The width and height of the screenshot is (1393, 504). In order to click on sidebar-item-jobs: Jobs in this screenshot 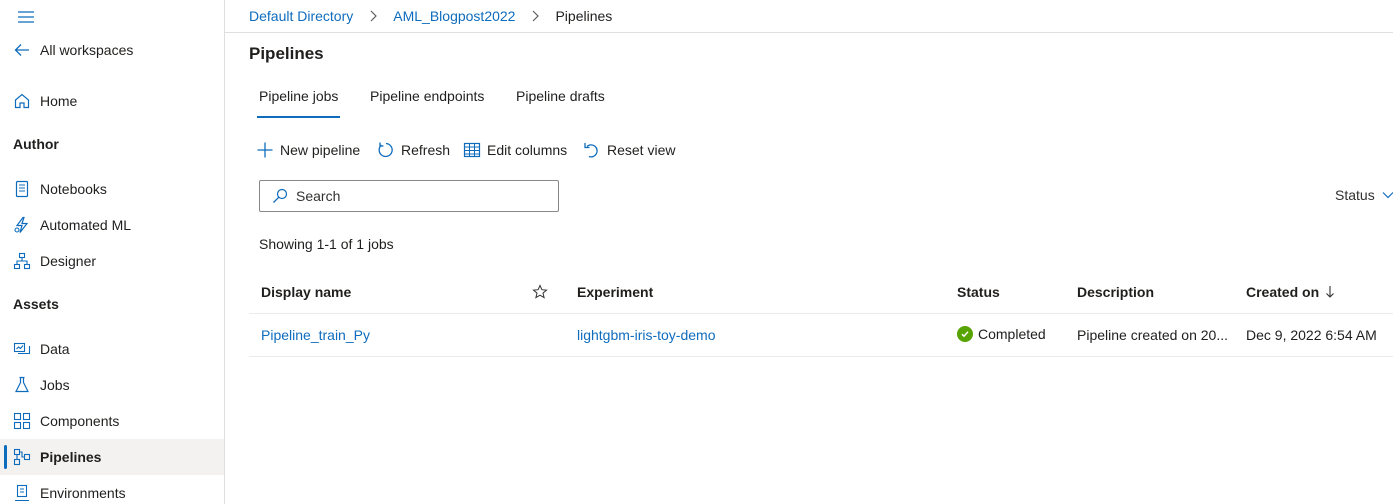, I will do `click(112, 385)`.